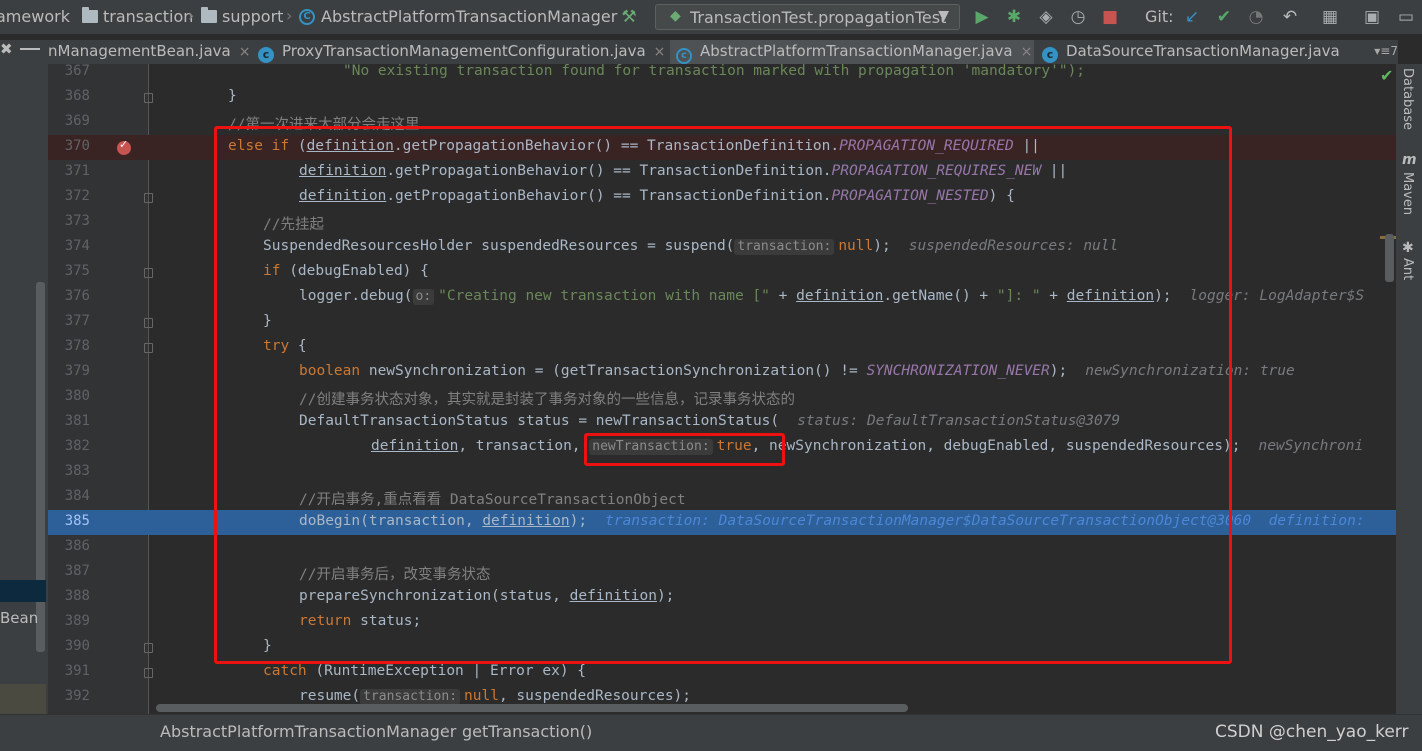 The image size is (1422, 751). I want to click on selected-tree-item, so click(23, 591).